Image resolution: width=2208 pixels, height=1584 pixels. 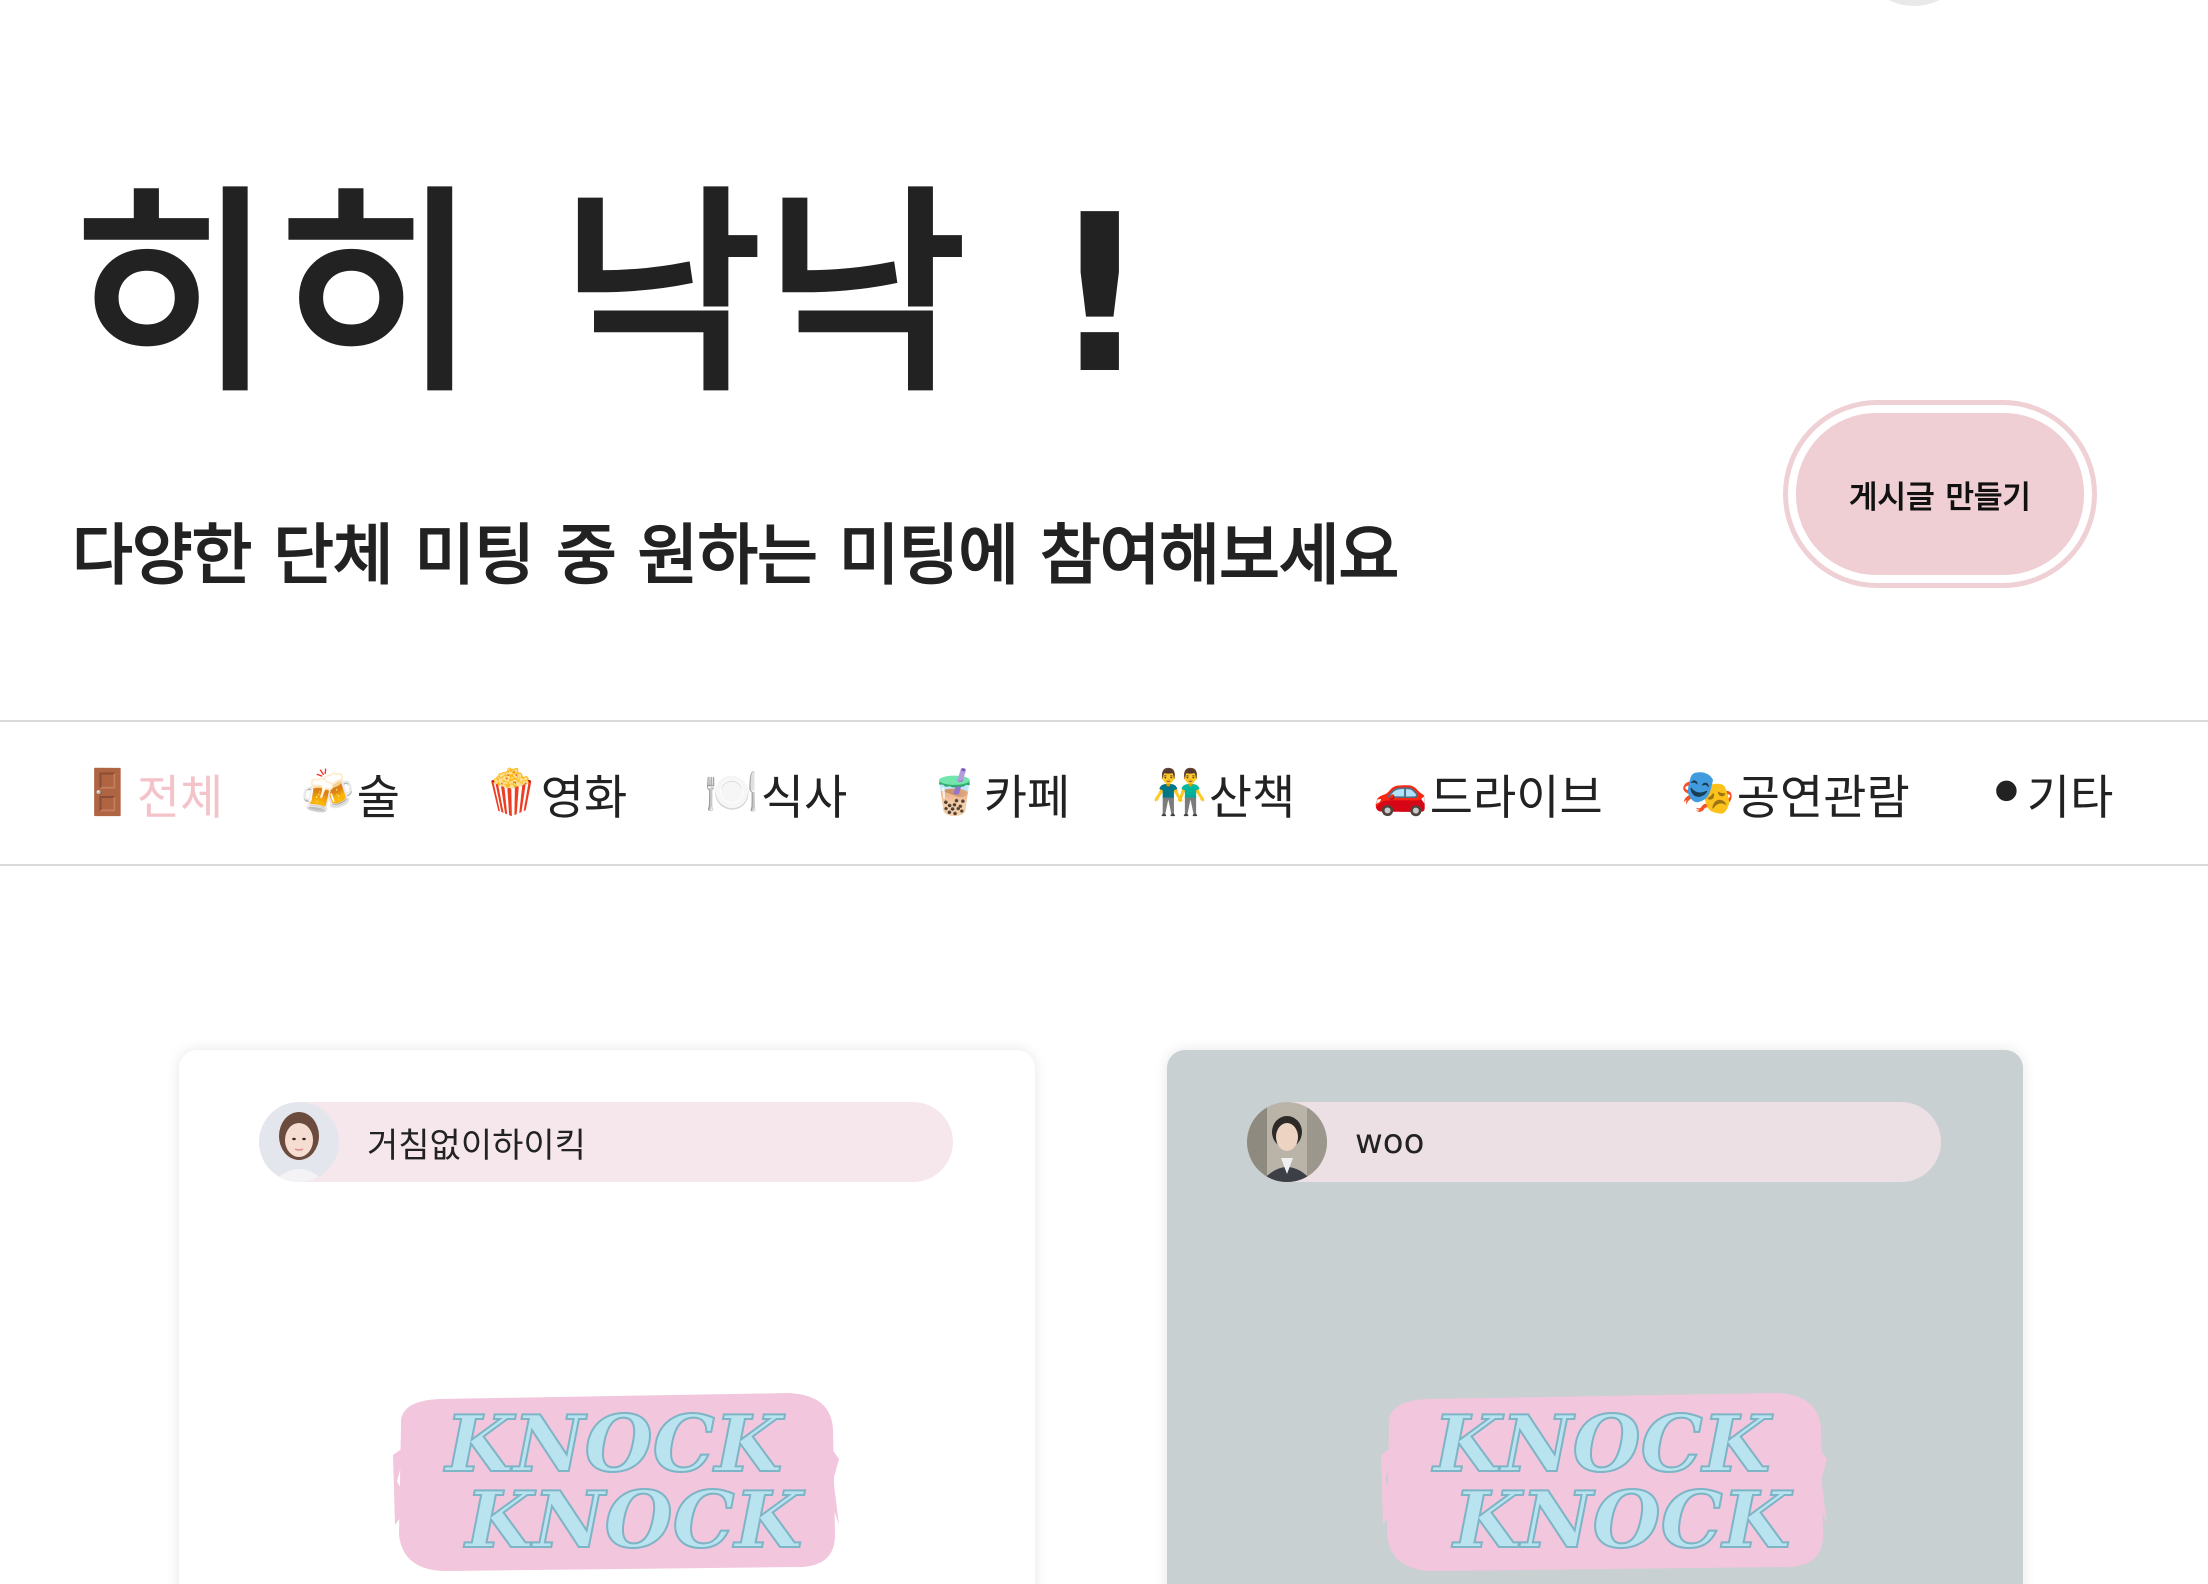 I want to click on create-post-button: 게시글 만들기, so click(x=1940, y=494).